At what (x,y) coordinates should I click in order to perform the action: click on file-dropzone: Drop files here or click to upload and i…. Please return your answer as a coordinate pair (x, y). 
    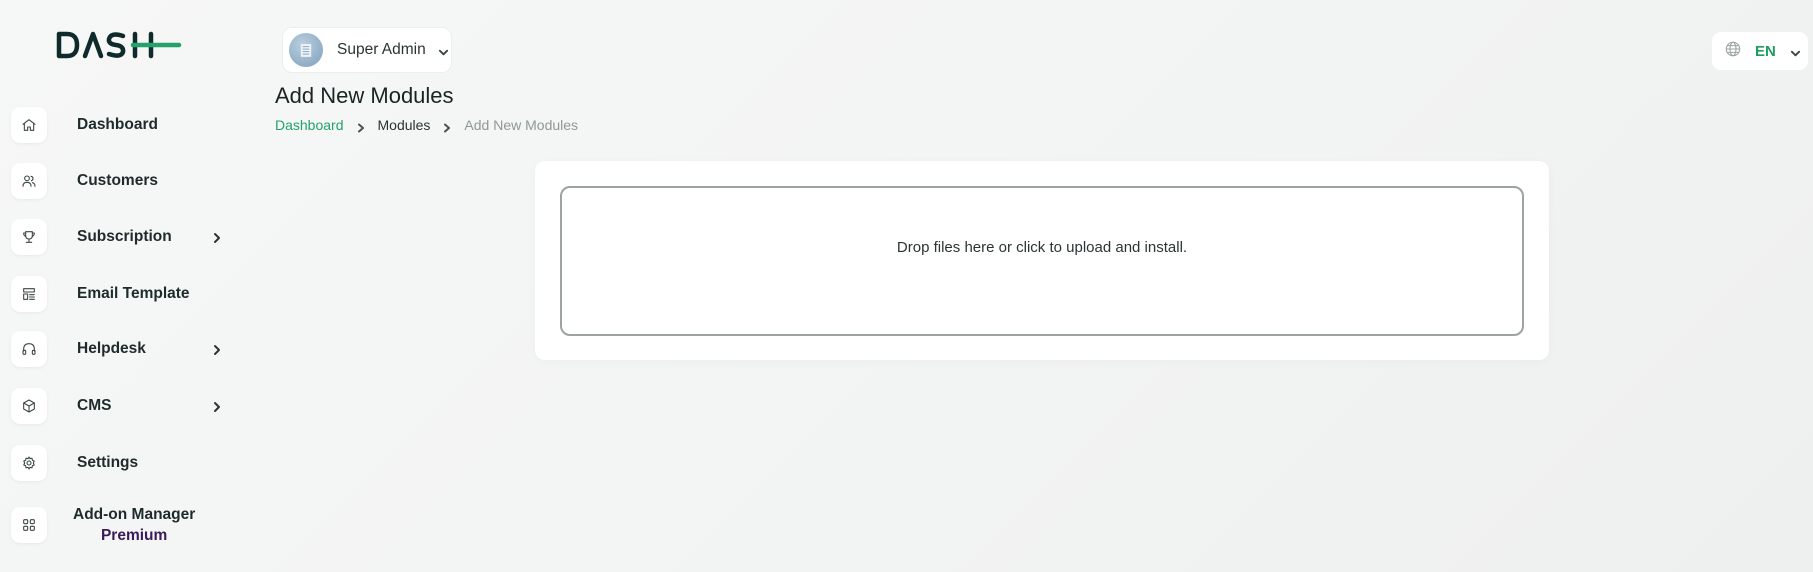
    Looking at the image, I should click on (1042, 261).